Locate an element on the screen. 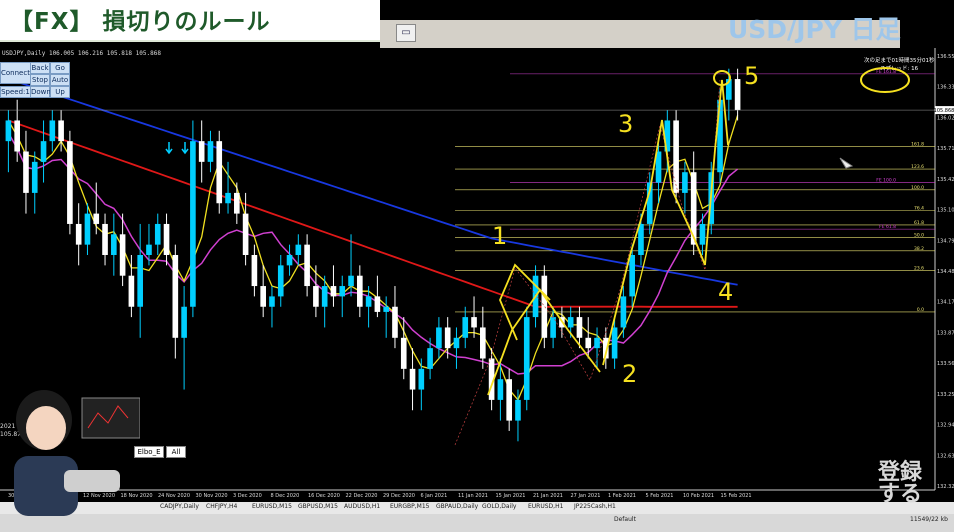  bar-timer-note: 次の足まで01時間35分01秒 is located at coordinates (899, 60).